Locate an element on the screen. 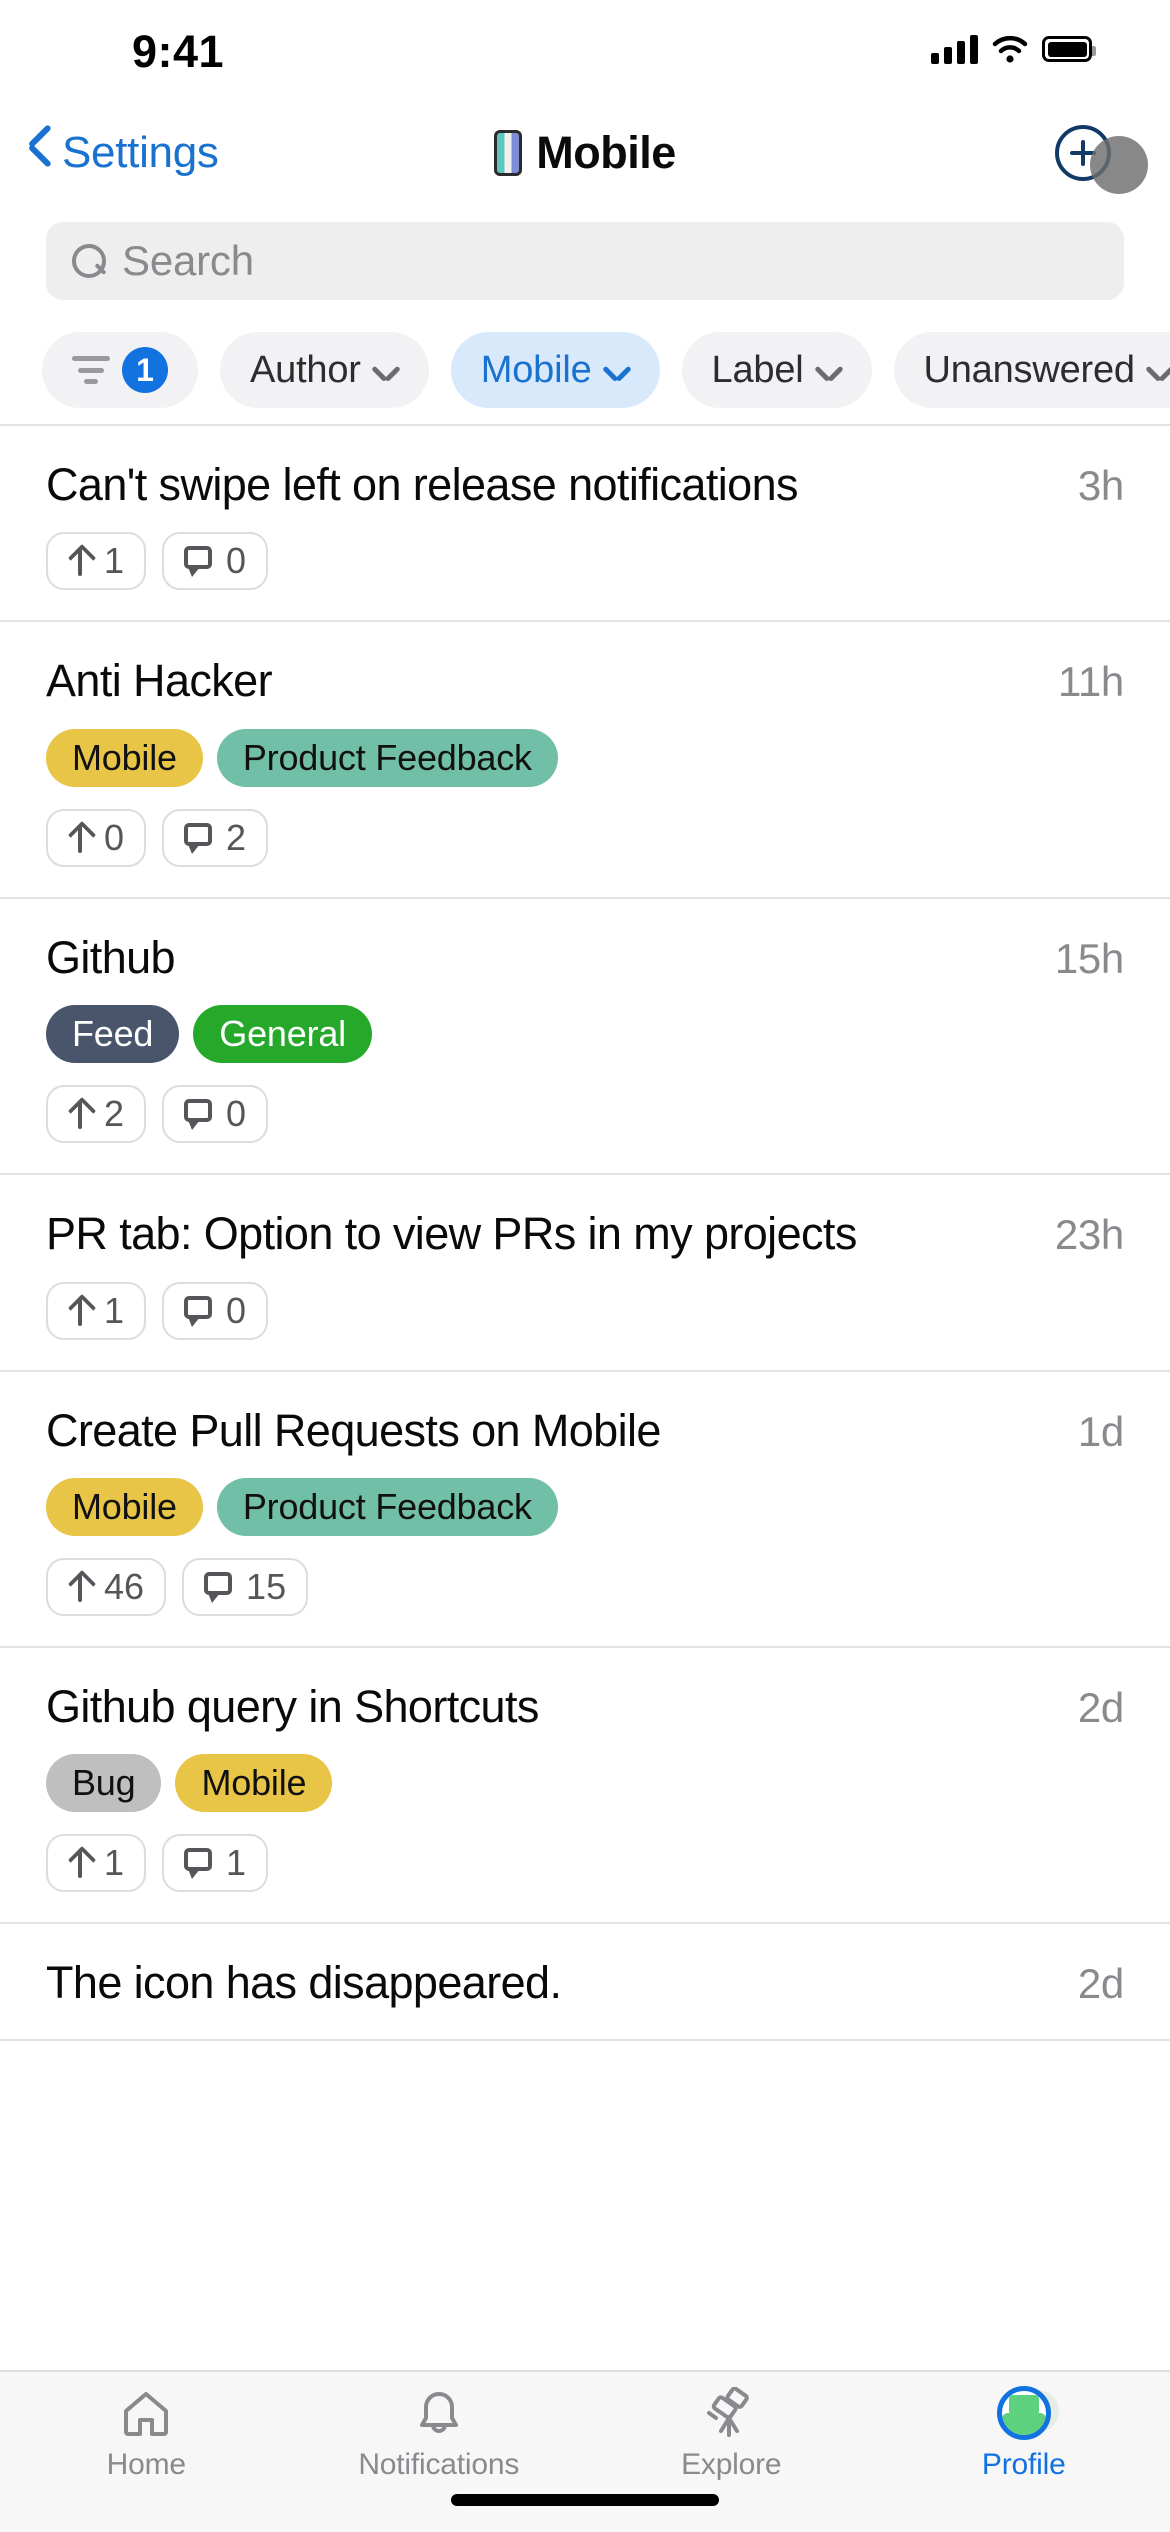  list-item-timestamp: 15h is located at coordinates (1089, 958).